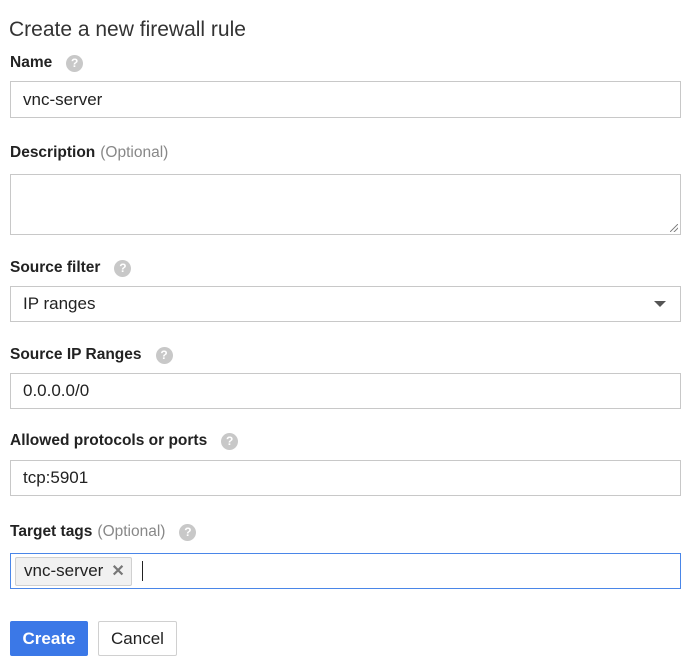  Describe the element at coordinates (53, 152) in the screenshot. I see `description-label-text: Description` at that location.